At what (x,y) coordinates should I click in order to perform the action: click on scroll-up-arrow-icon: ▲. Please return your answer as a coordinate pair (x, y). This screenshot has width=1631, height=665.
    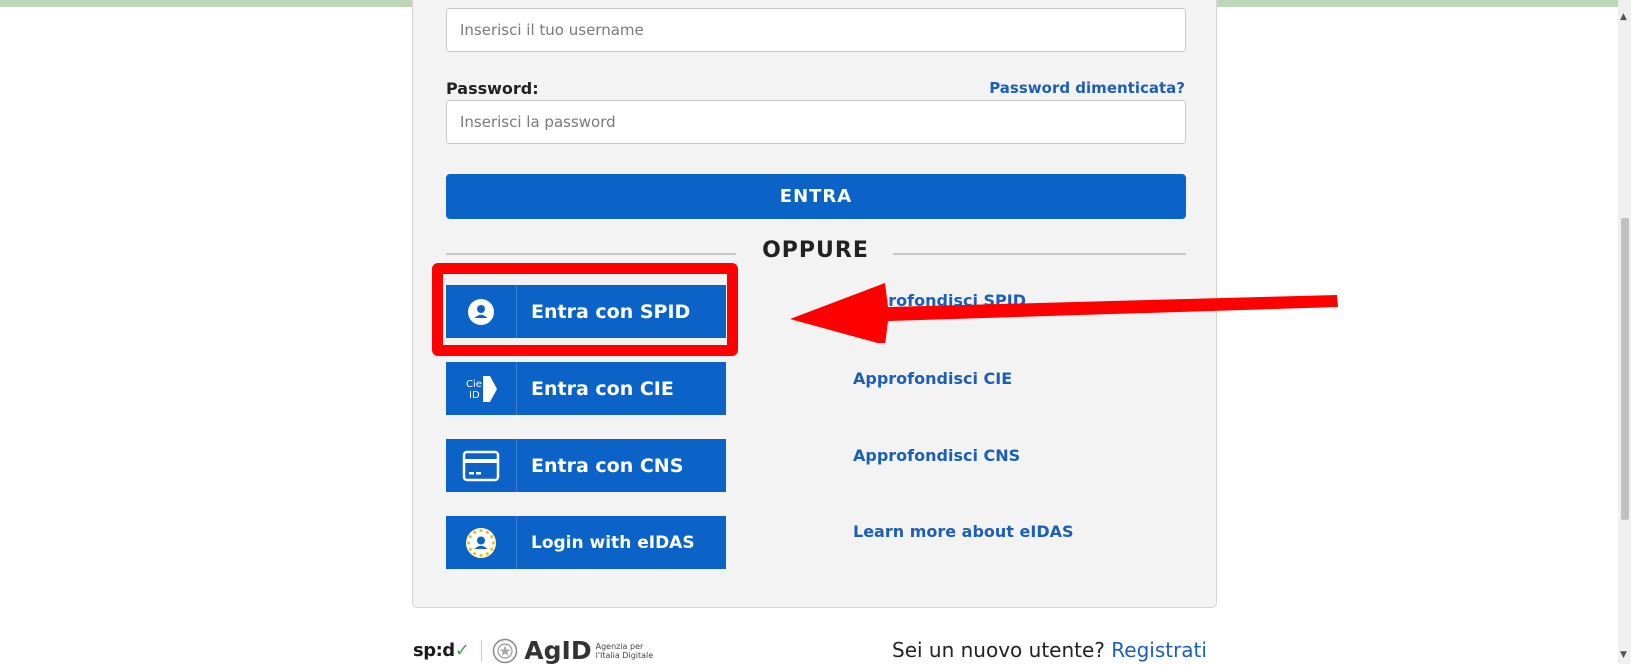
    Looking at the image, I should click on (1623, 17).